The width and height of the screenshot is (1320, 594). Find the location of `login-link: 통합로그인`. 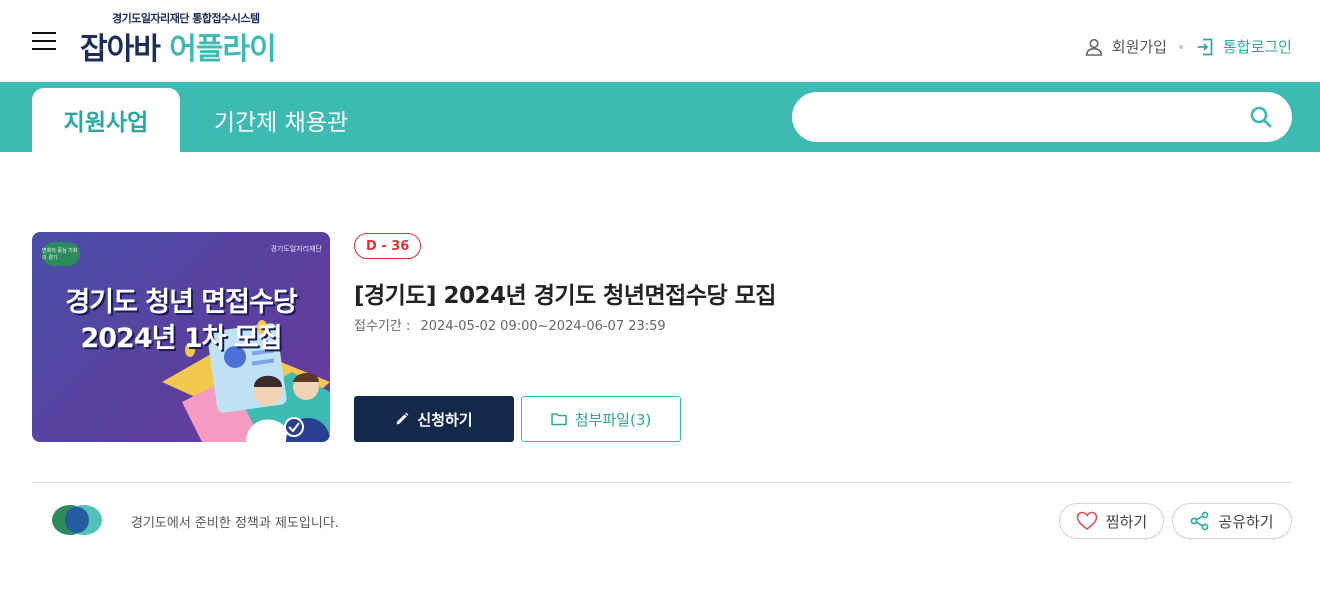

login-link: 통합로그인 is located at coordinates (1243, 46).